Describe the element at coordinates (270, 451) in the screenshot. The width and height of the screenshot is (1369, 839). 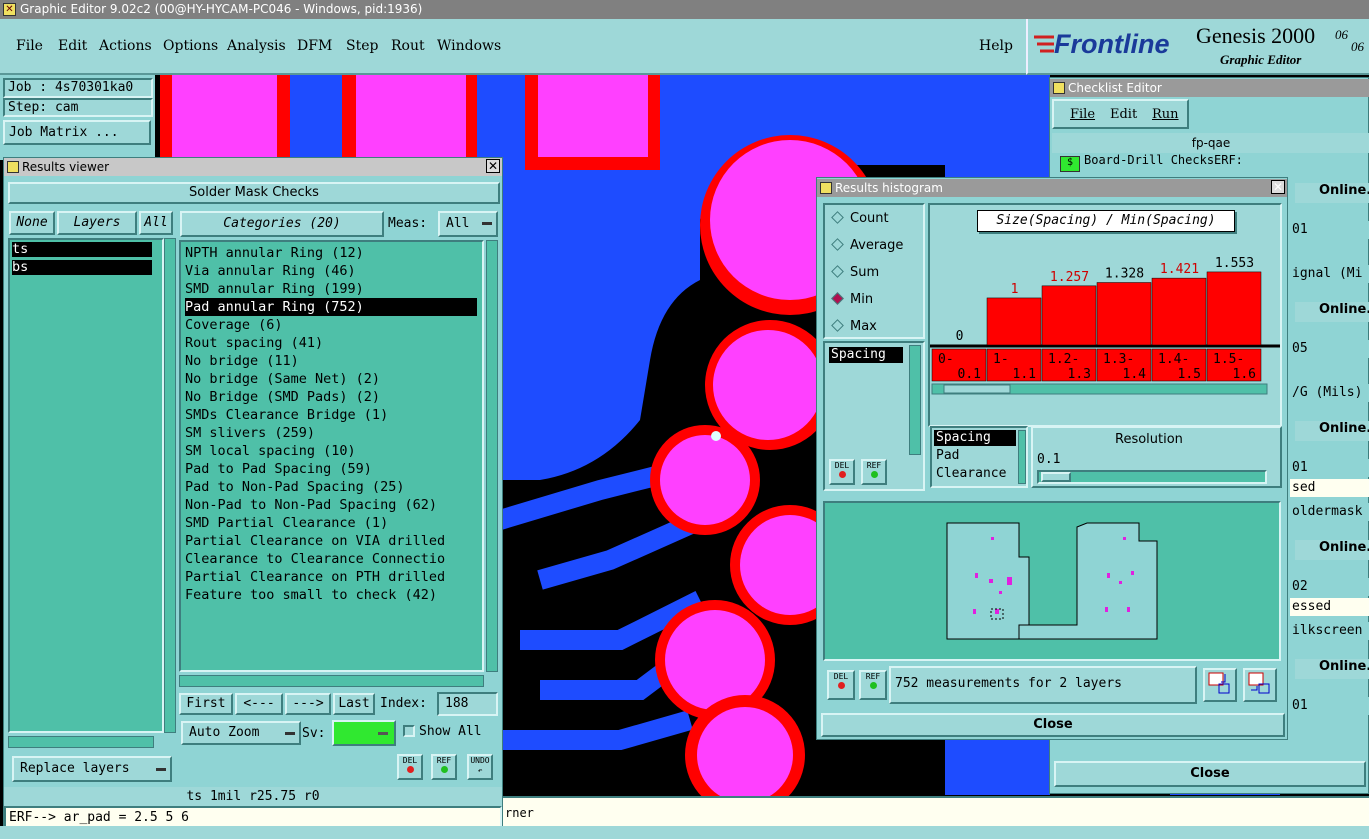
I see `category-item: SM local spacing (10)` at that location.